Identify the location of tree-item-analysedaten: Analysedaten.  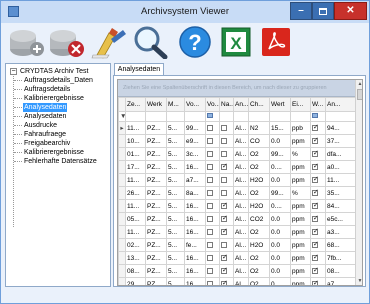
(45, 116).